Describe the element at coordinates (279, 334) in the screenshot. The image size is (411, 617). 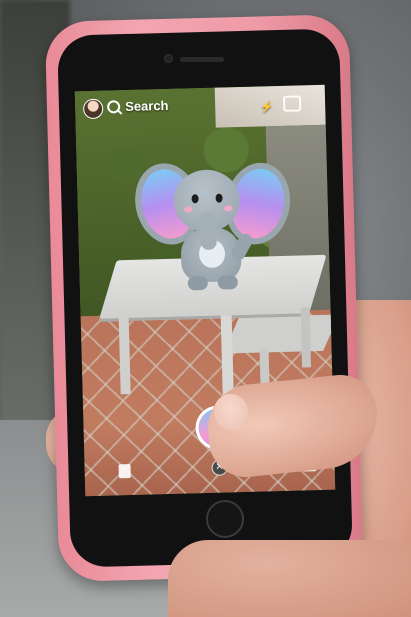
I see `bench` at that location.